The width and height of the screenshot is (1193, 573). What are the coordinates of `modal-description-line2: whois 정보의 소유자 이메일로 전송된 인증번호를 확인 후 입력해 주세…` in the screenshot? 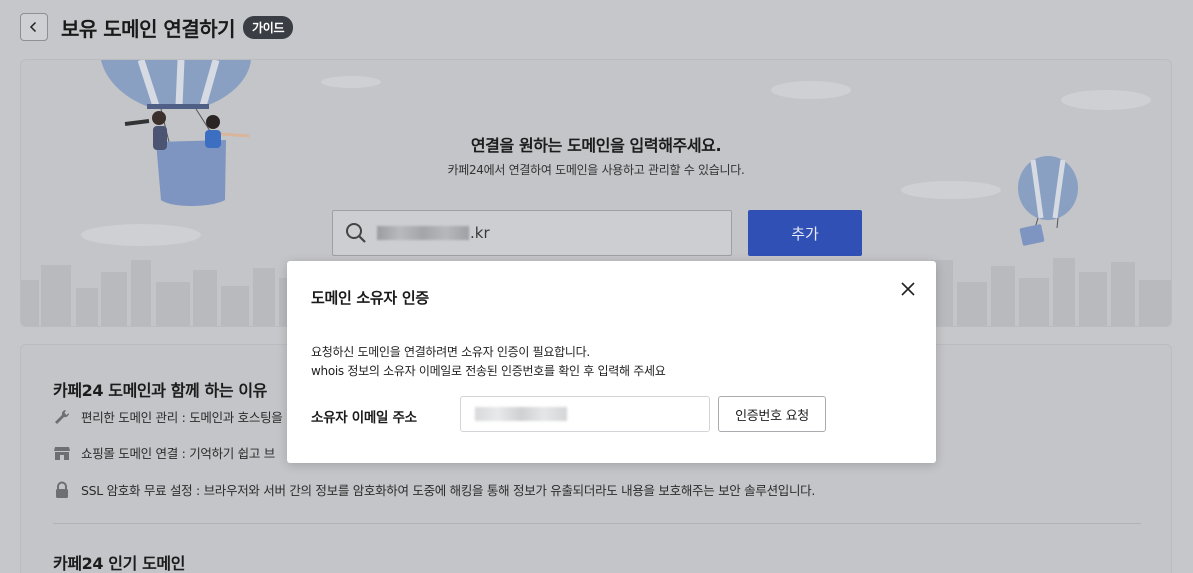 It's located at (488, 371).